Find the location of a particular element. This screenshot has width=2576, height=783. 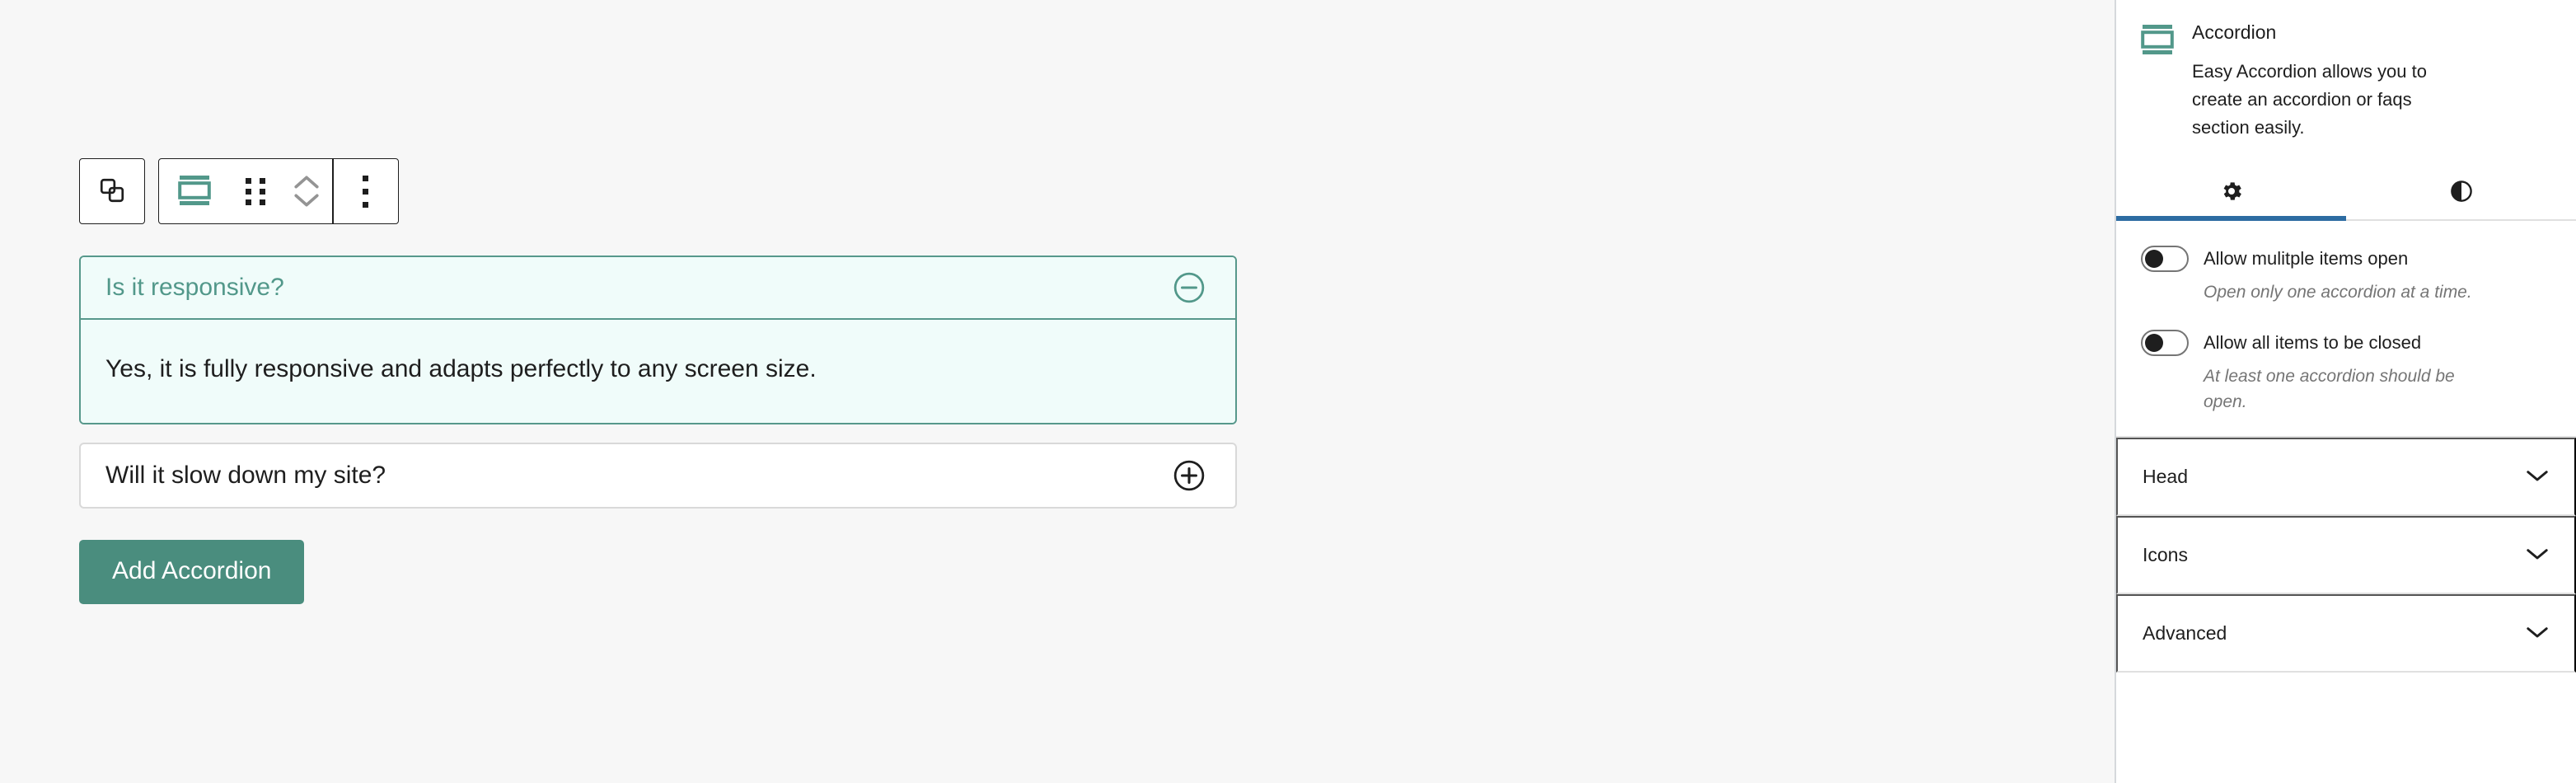

gear-icon is located at coordinates (2231, 193).